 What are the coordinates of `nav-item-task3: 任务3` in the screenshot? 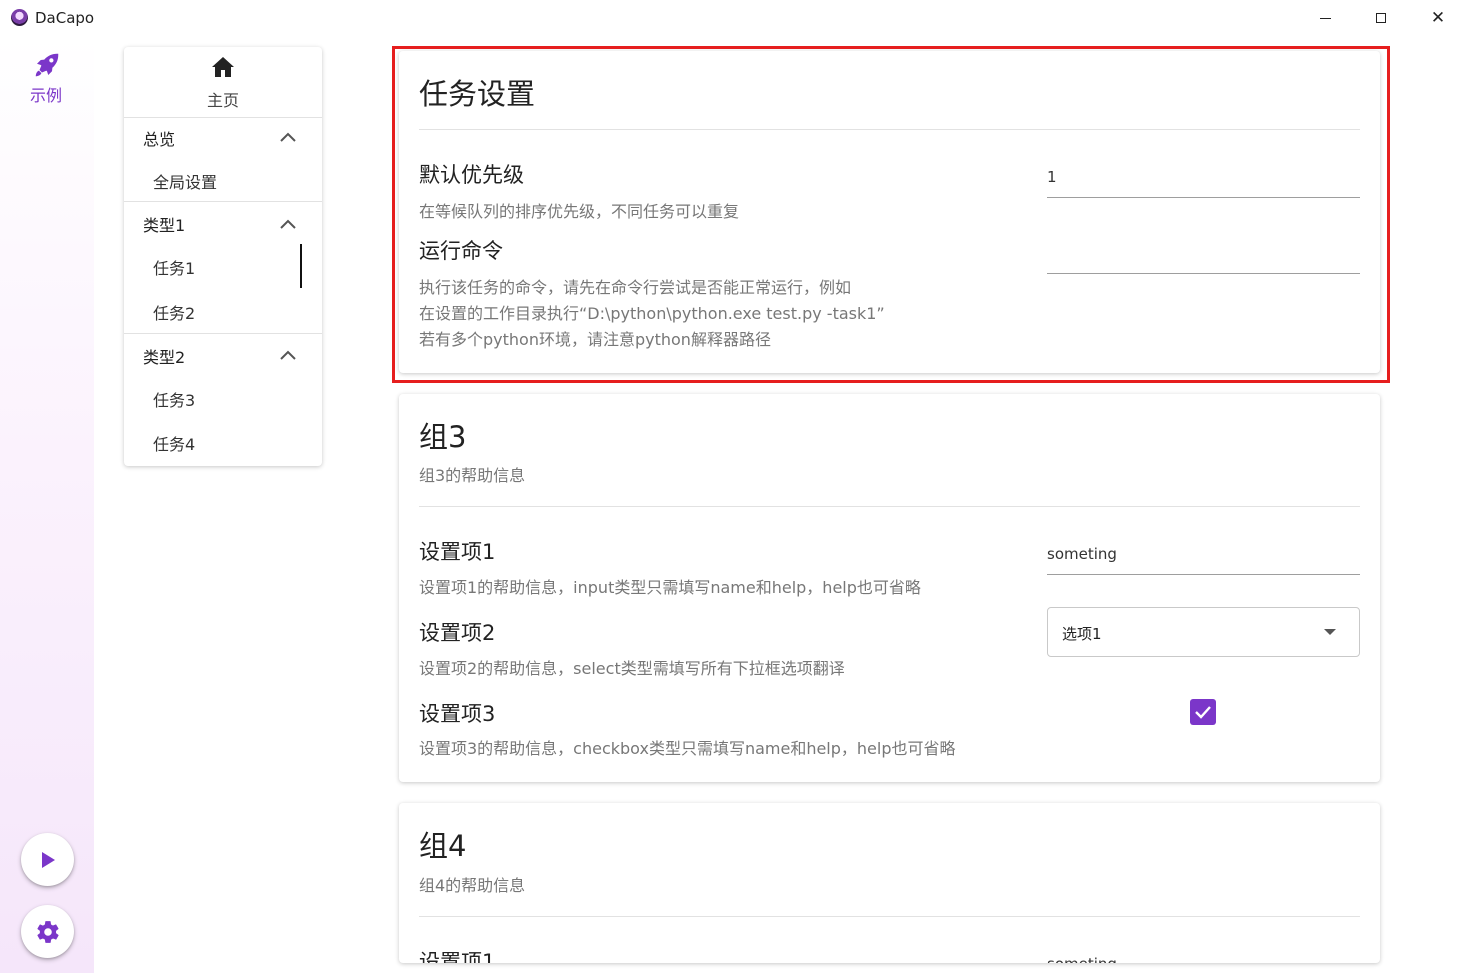 It's located at (174, 399).